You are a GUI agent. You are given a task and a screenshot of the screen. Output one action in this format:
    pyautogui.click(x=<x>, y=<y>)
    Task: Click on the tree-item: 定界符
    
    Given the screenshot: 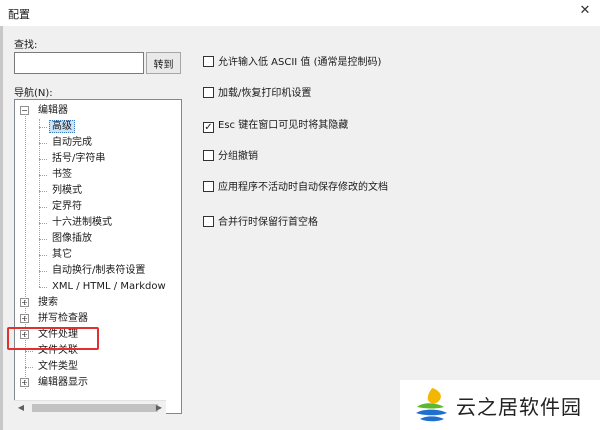 What is the action you would take?
    pyautogui.click(x=67, y=207)
    